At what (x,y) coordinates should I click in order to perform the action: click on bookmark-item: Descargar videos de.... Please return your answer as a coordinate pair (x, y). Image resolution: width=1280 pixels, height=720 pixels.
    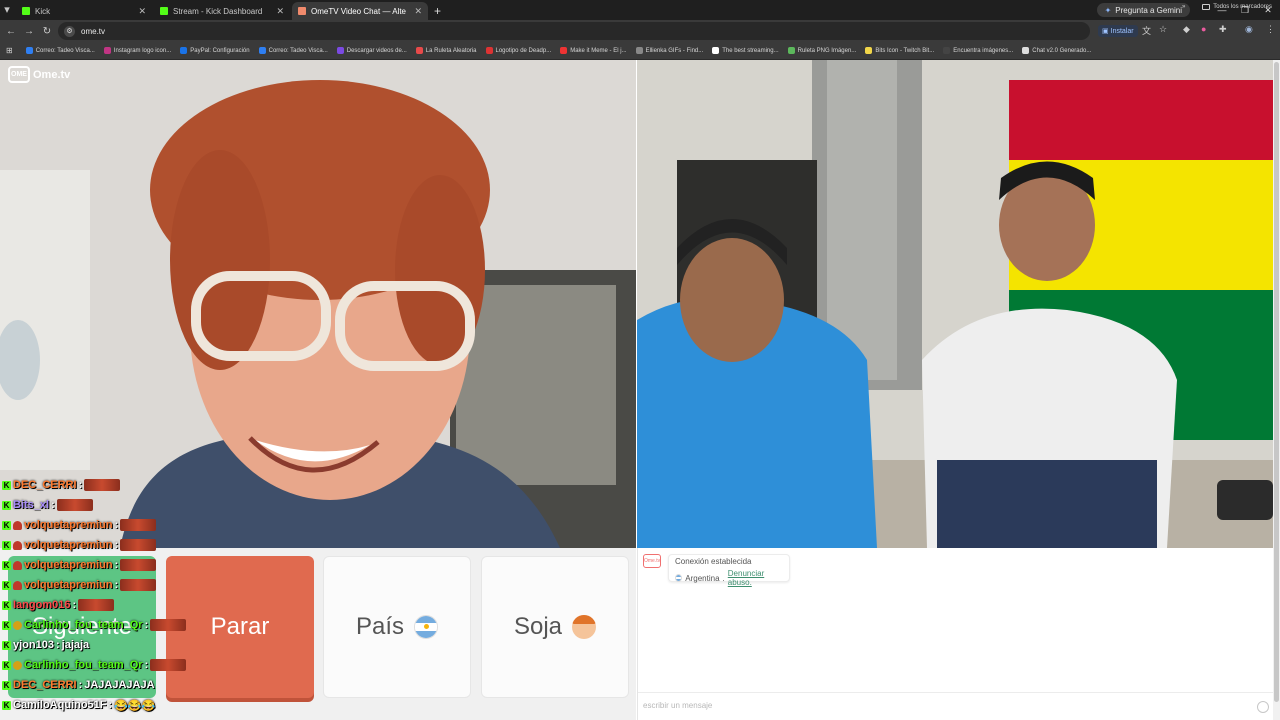
    Looking at the image, I should click on (371, 50).